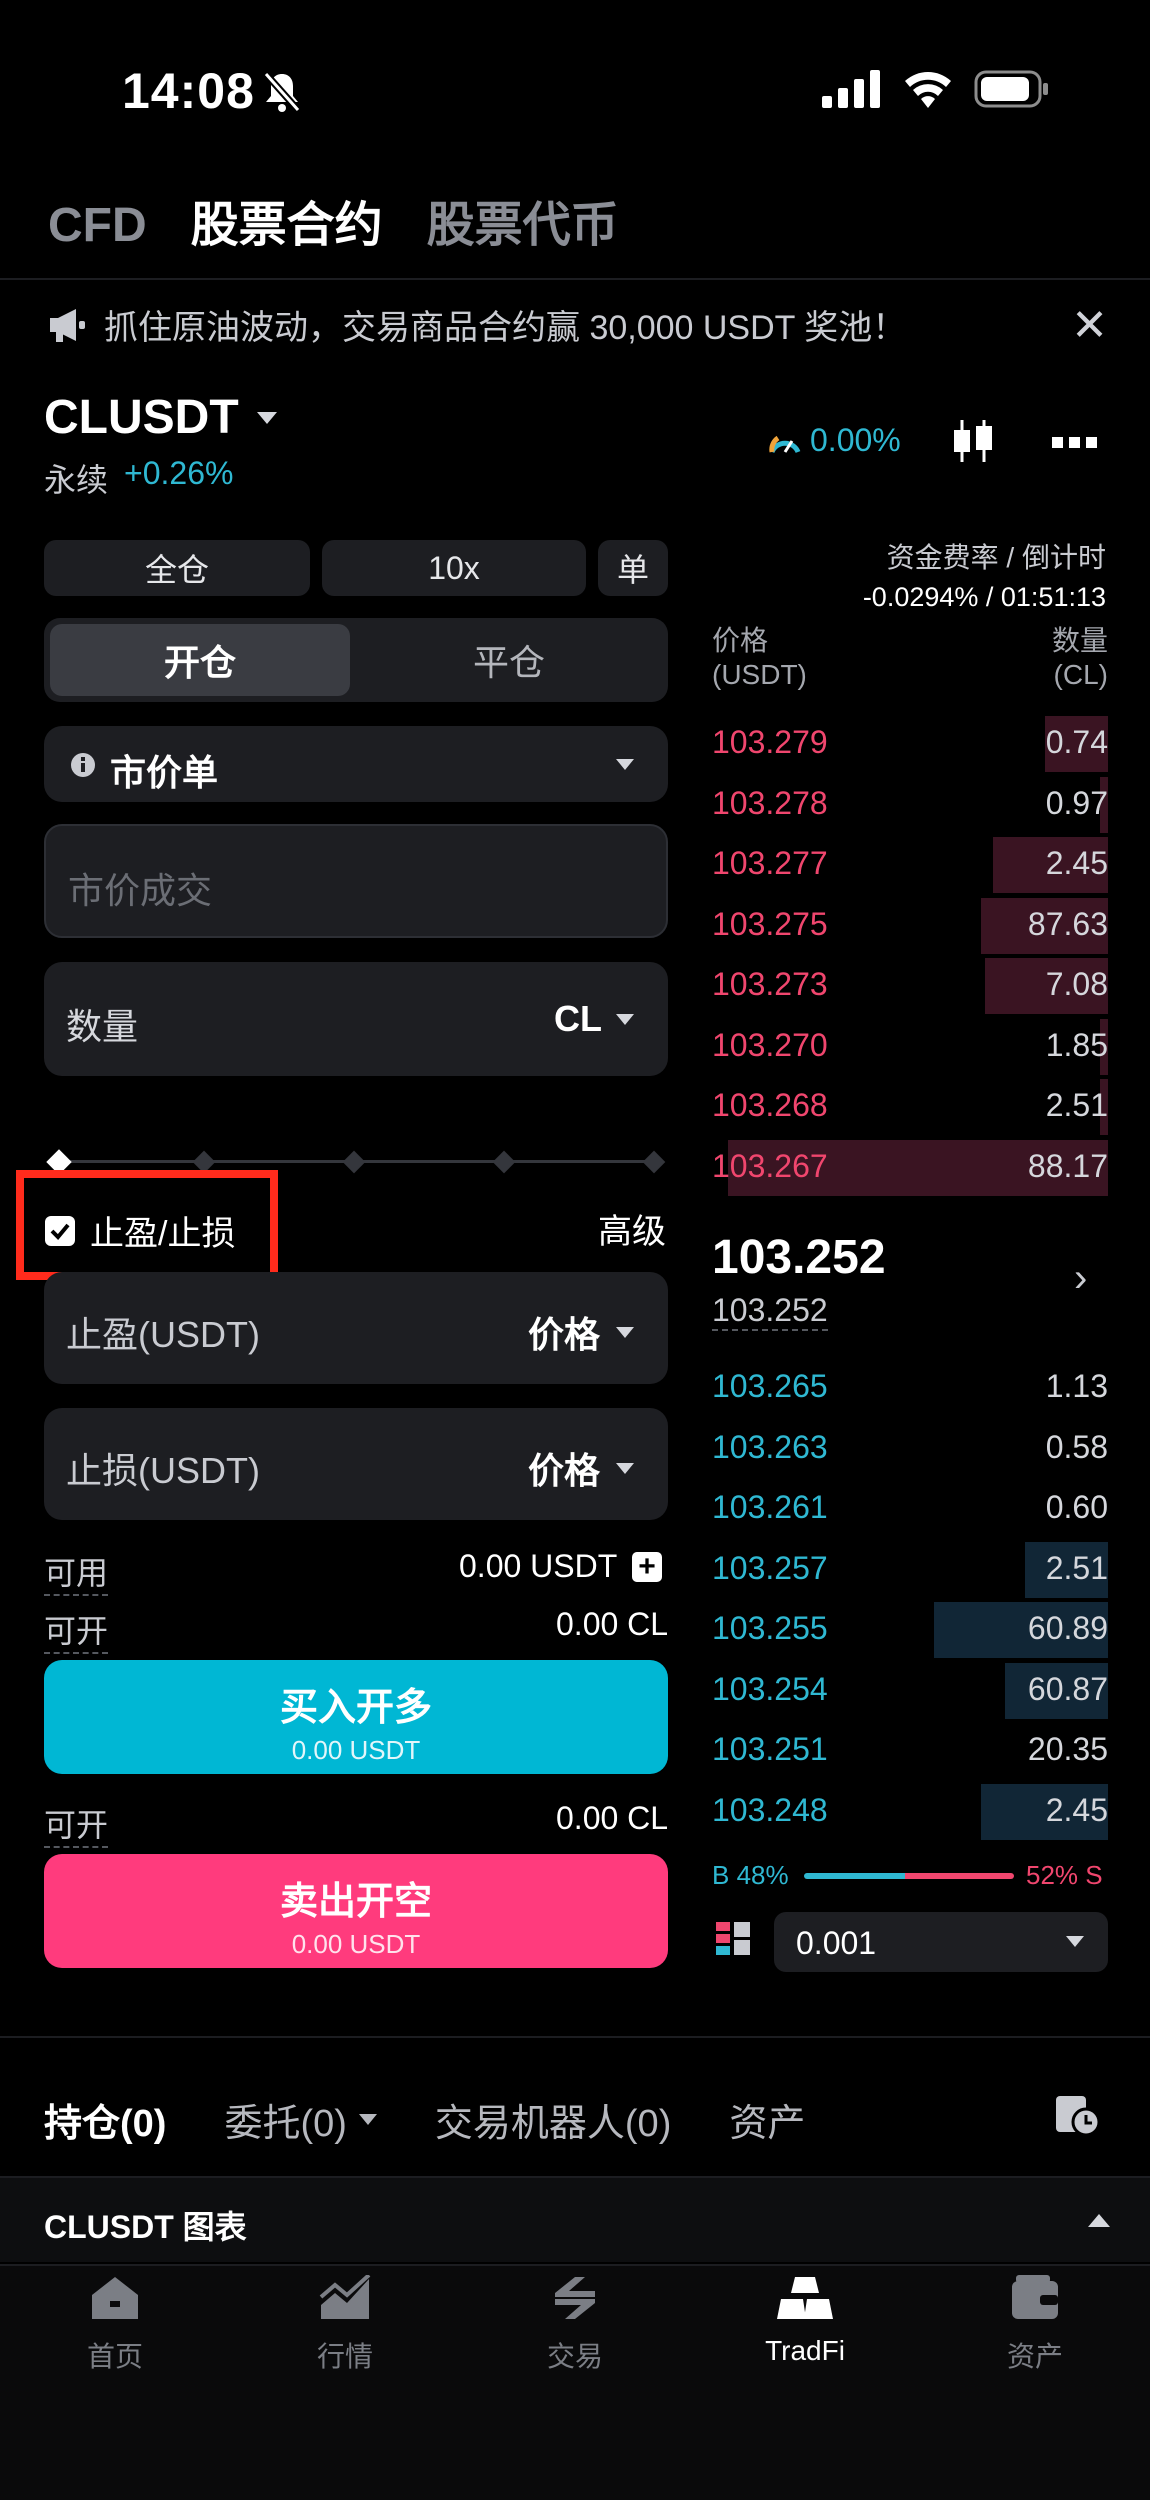  Describe the element at coordinates (1076, 1044) in the screenshot. I see `ask-qty: 1.85` at that location.